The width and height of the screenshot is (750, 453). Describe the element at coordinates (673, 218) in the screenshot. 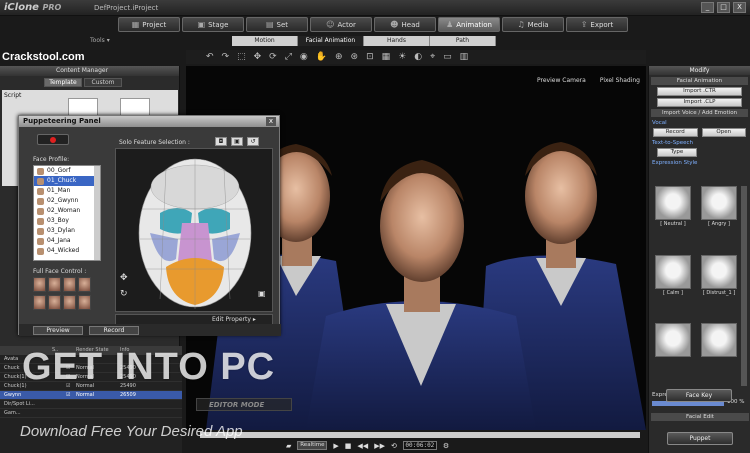

I see `expression-preset: [ Neutral ]` at that location.